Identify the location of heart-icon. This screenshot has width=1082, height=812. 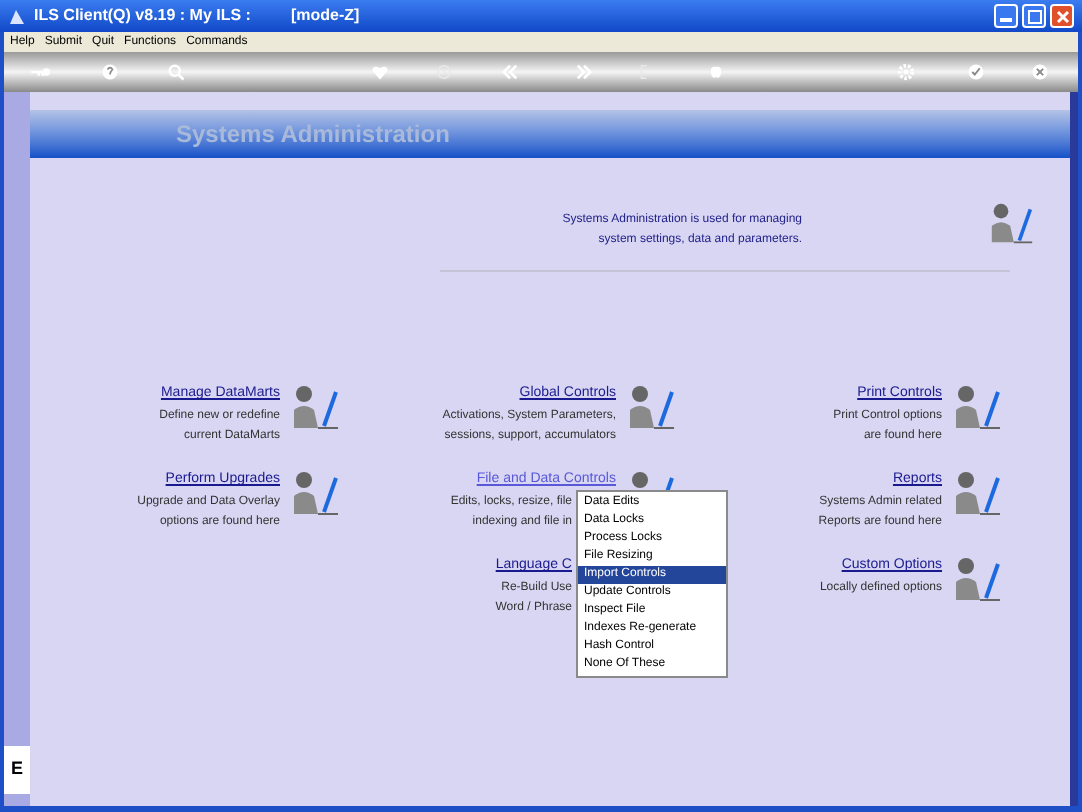
(380, 72).